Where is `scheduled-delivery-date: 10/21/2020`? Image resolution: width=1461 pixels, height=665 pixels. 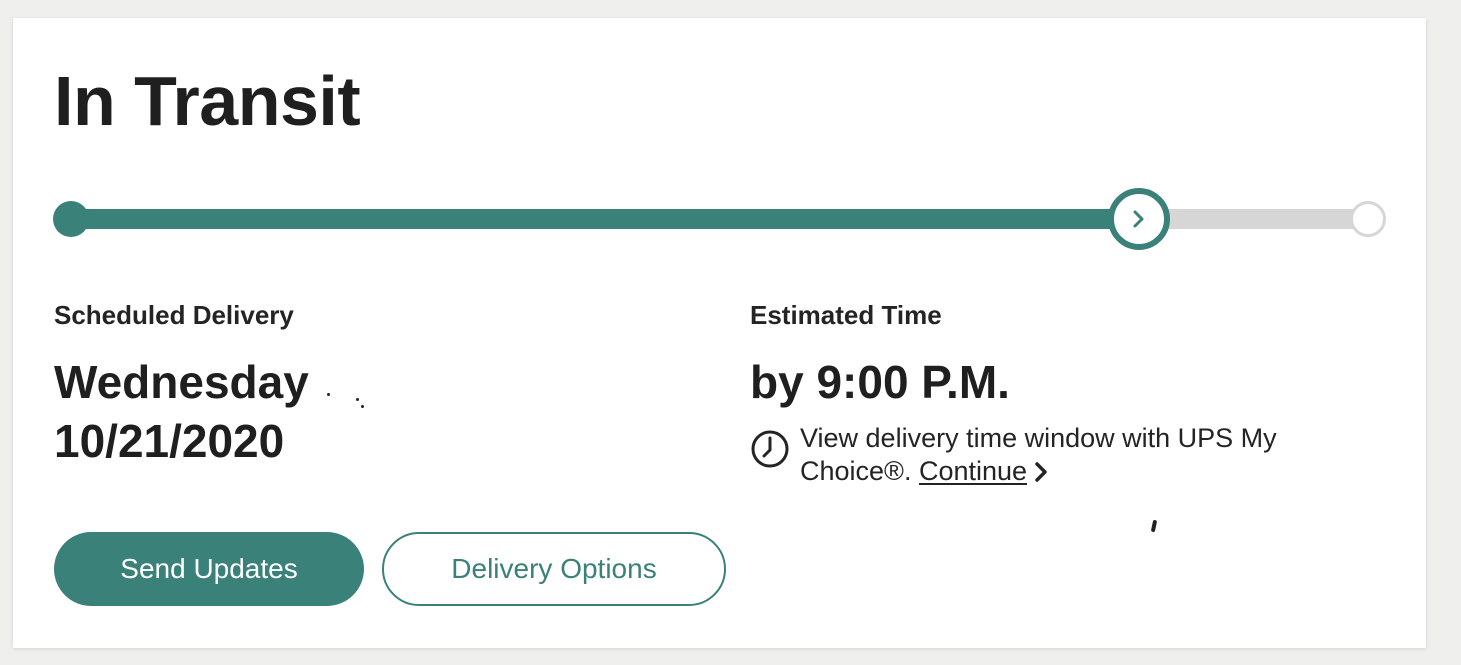
scheduled-delivery-date: 10/21/2020 is located at coordinates (169, 441).